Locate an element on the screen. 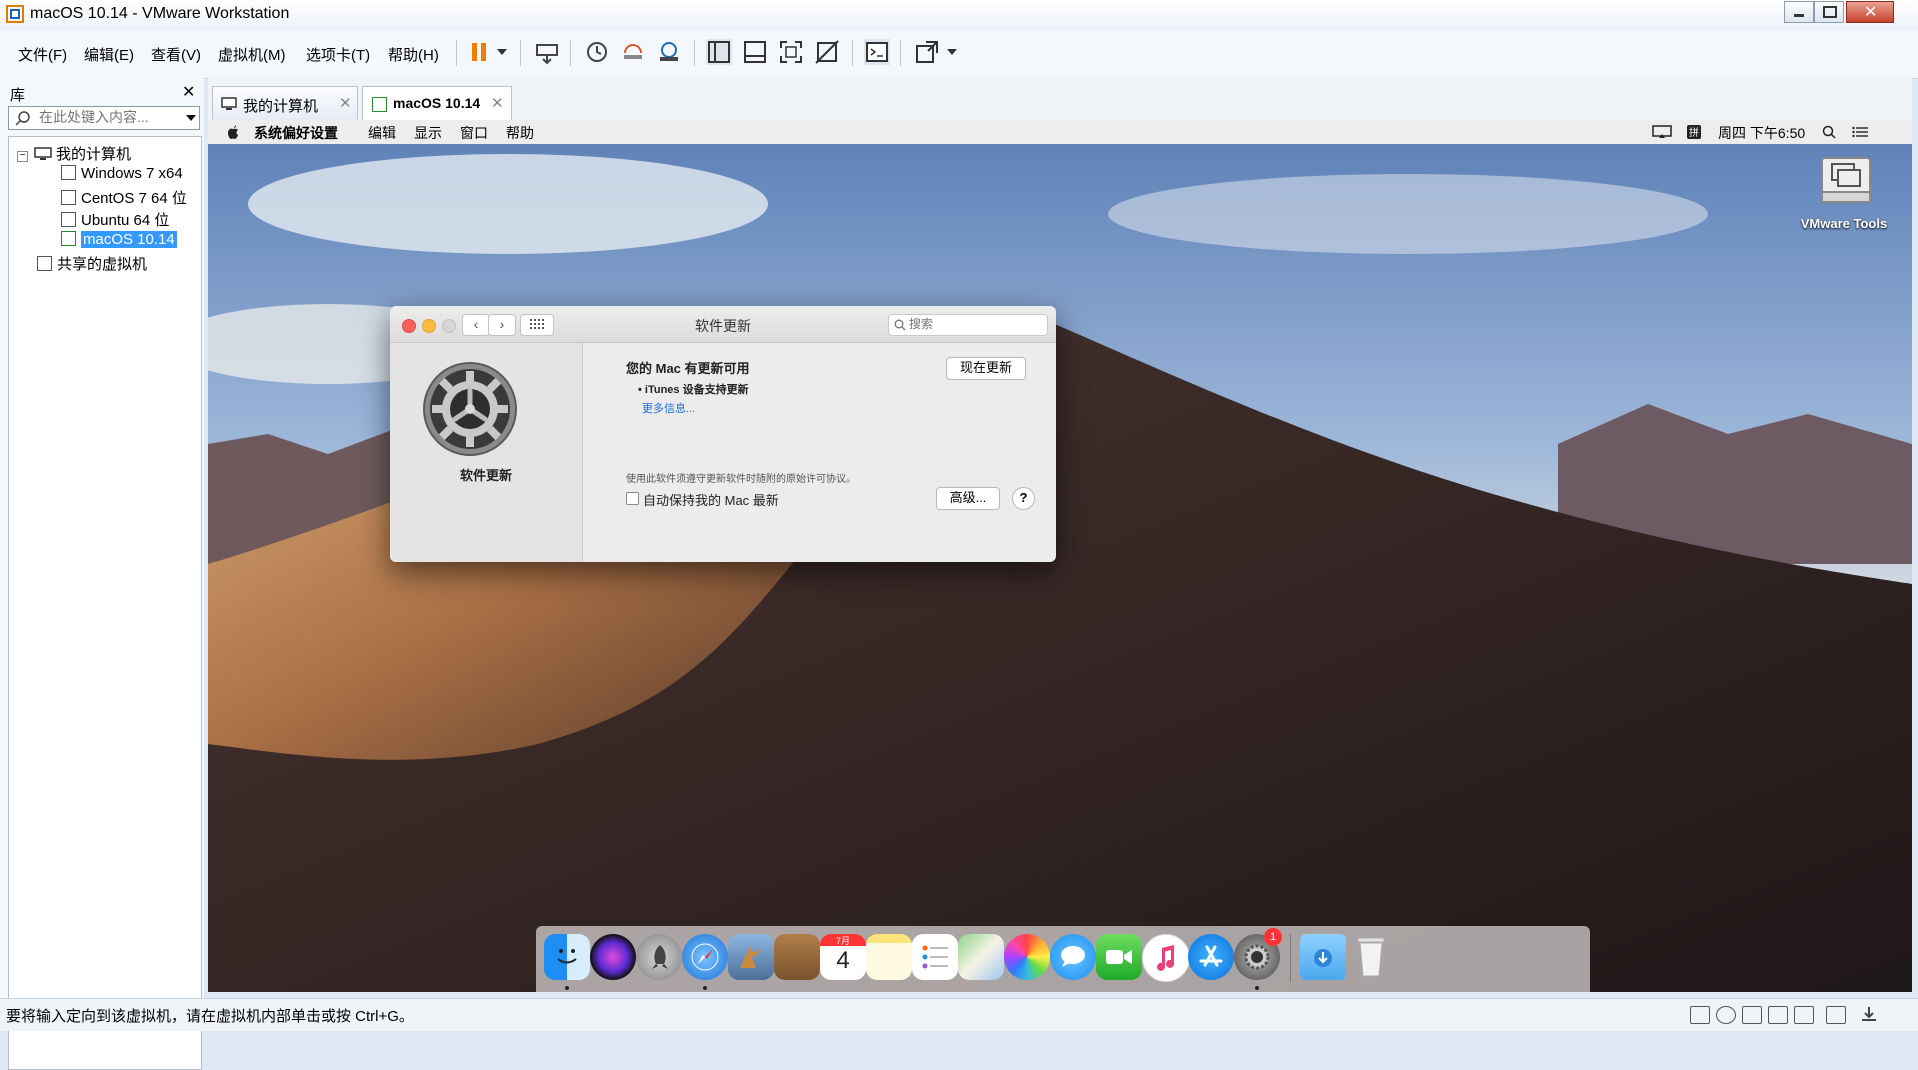 The image size is (1918, 1070). auto-update-label: 自动保持我的 Mac 最新 is located at coordinates (711, 499).